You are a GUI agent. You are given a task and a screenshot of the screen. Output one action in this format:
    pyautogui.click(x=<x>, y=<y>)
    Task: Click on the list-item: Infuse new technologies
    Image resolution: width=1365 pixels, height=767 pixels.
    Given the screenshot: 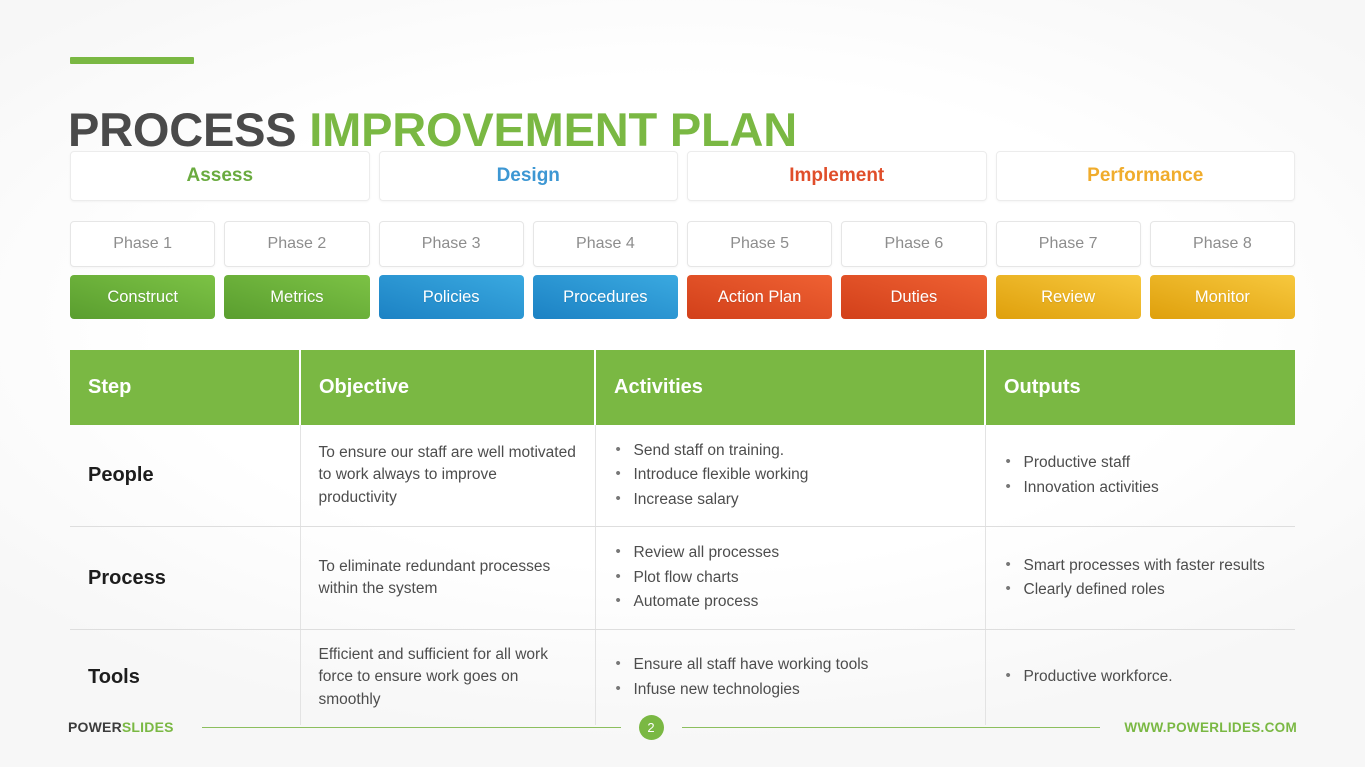 What is the action you would take?
    pyautogui.click(x=791, y=689)
    